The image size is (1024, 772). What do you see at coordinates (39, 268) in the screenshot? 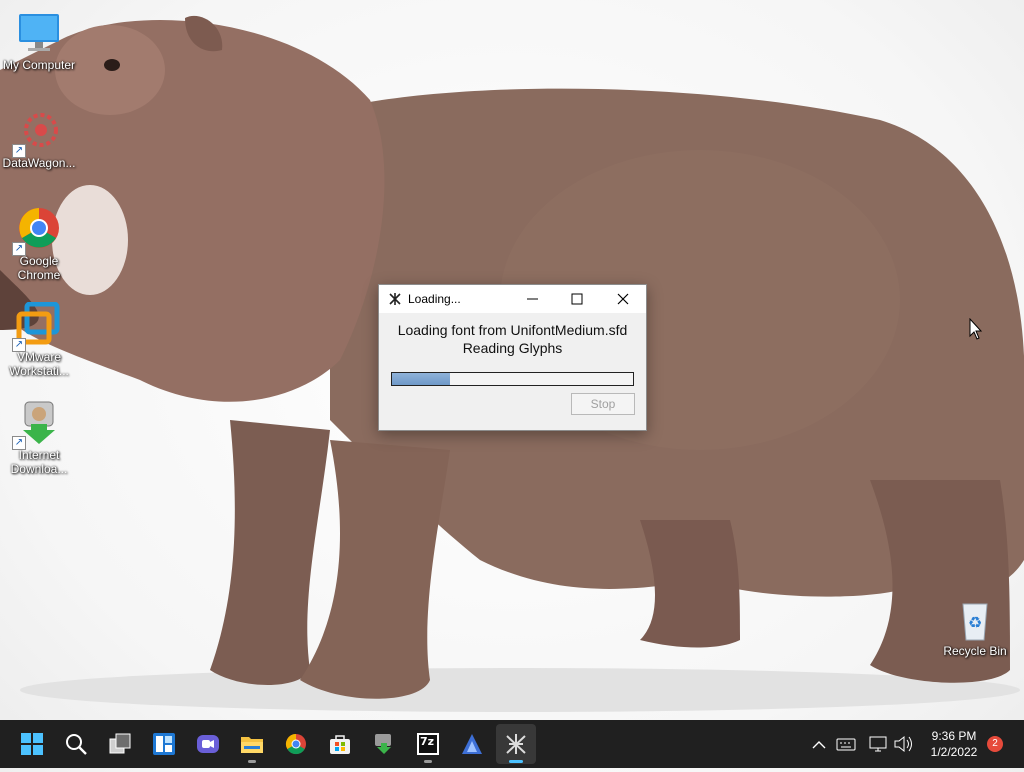
I see `desktop-icon-label: Google Chrome` at bounding box center [39, 268].